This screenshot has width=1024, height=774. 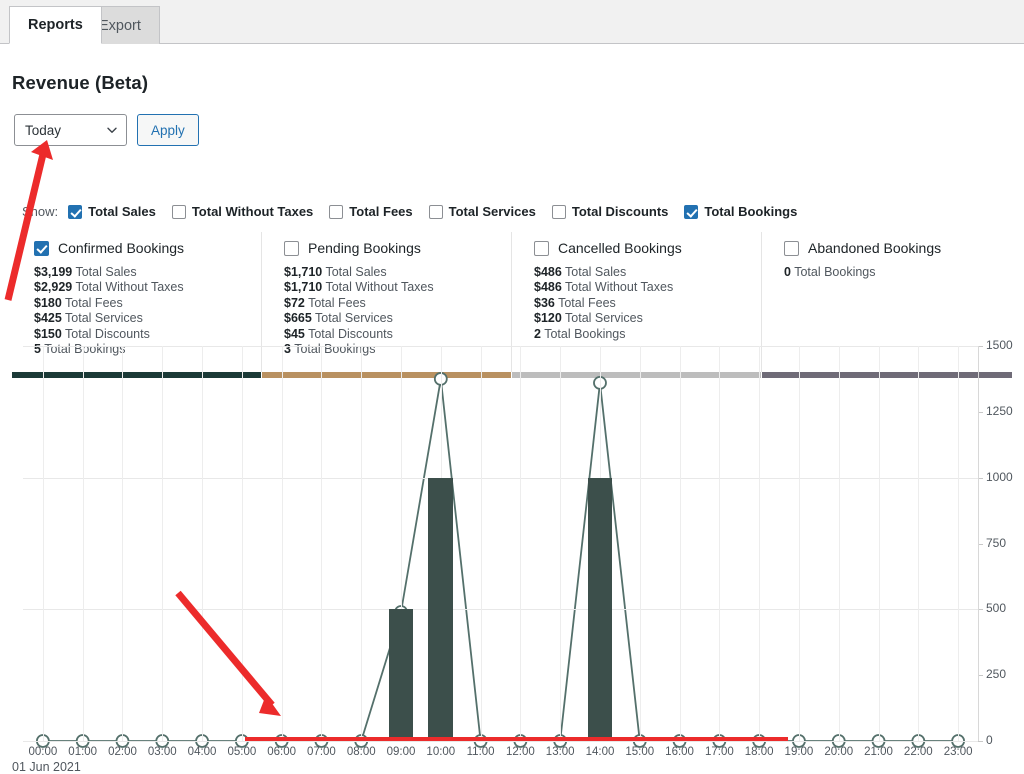 I want to click on filter-total-services: Total Services, so click(x=482, y=211).